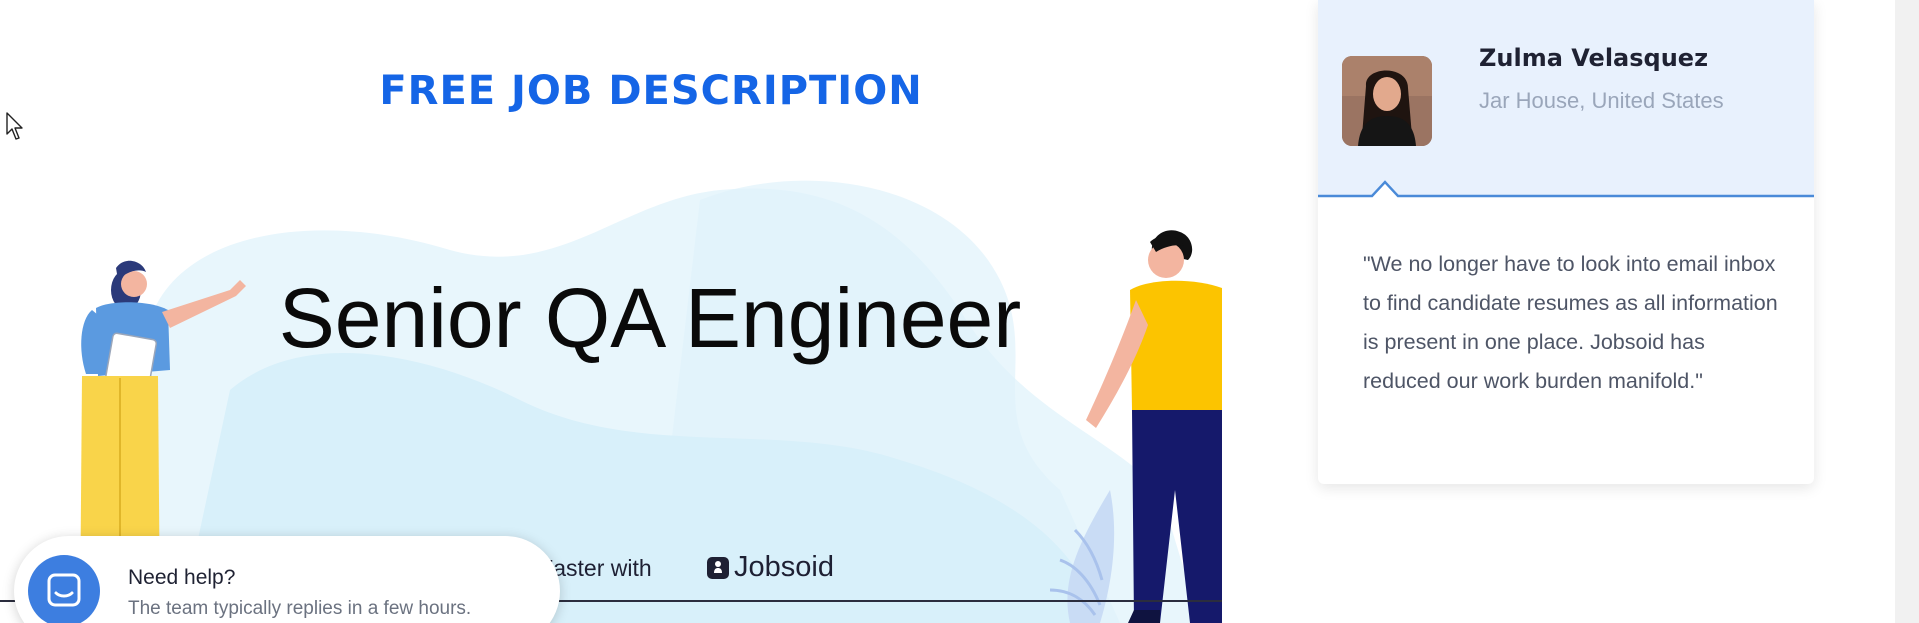 The height and width of the screenshot is (623, 1919). Describe the element at coordinates (14, 126) in the screenshot. I see `cursor-icon` at that location.